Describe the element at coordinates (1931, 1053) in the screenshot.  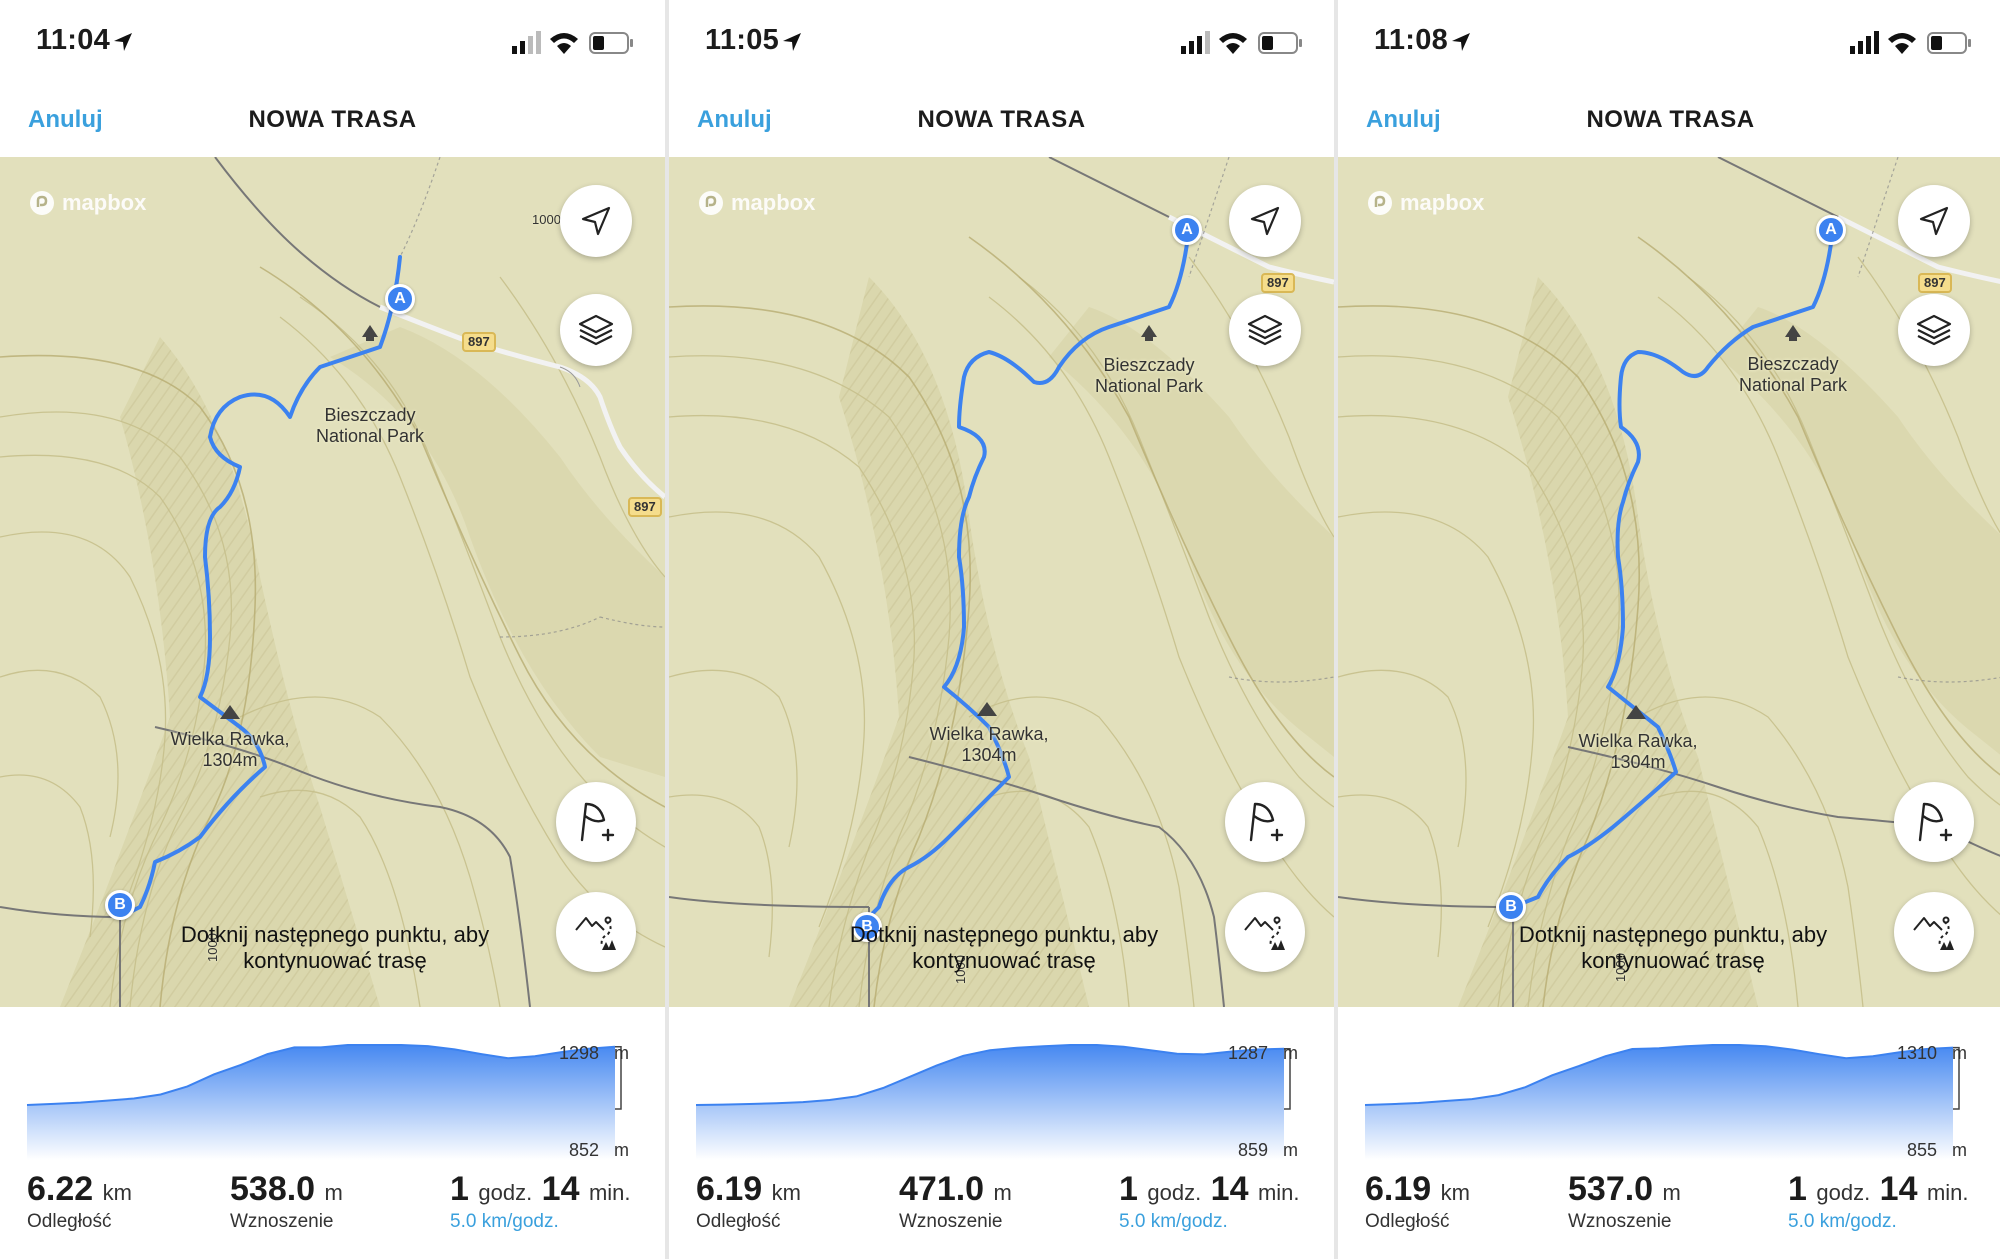
I see `elevation-max: 1310 m` at that location.